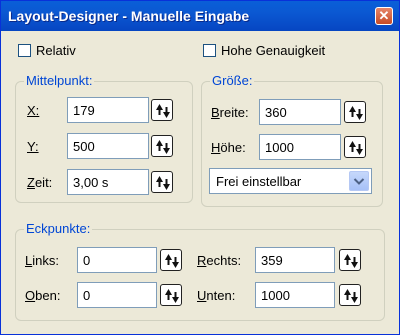  What do you see at coordinates (117, 295) in the screenshot?
I see `oben-input: 0` at bounding box center [117, 295].